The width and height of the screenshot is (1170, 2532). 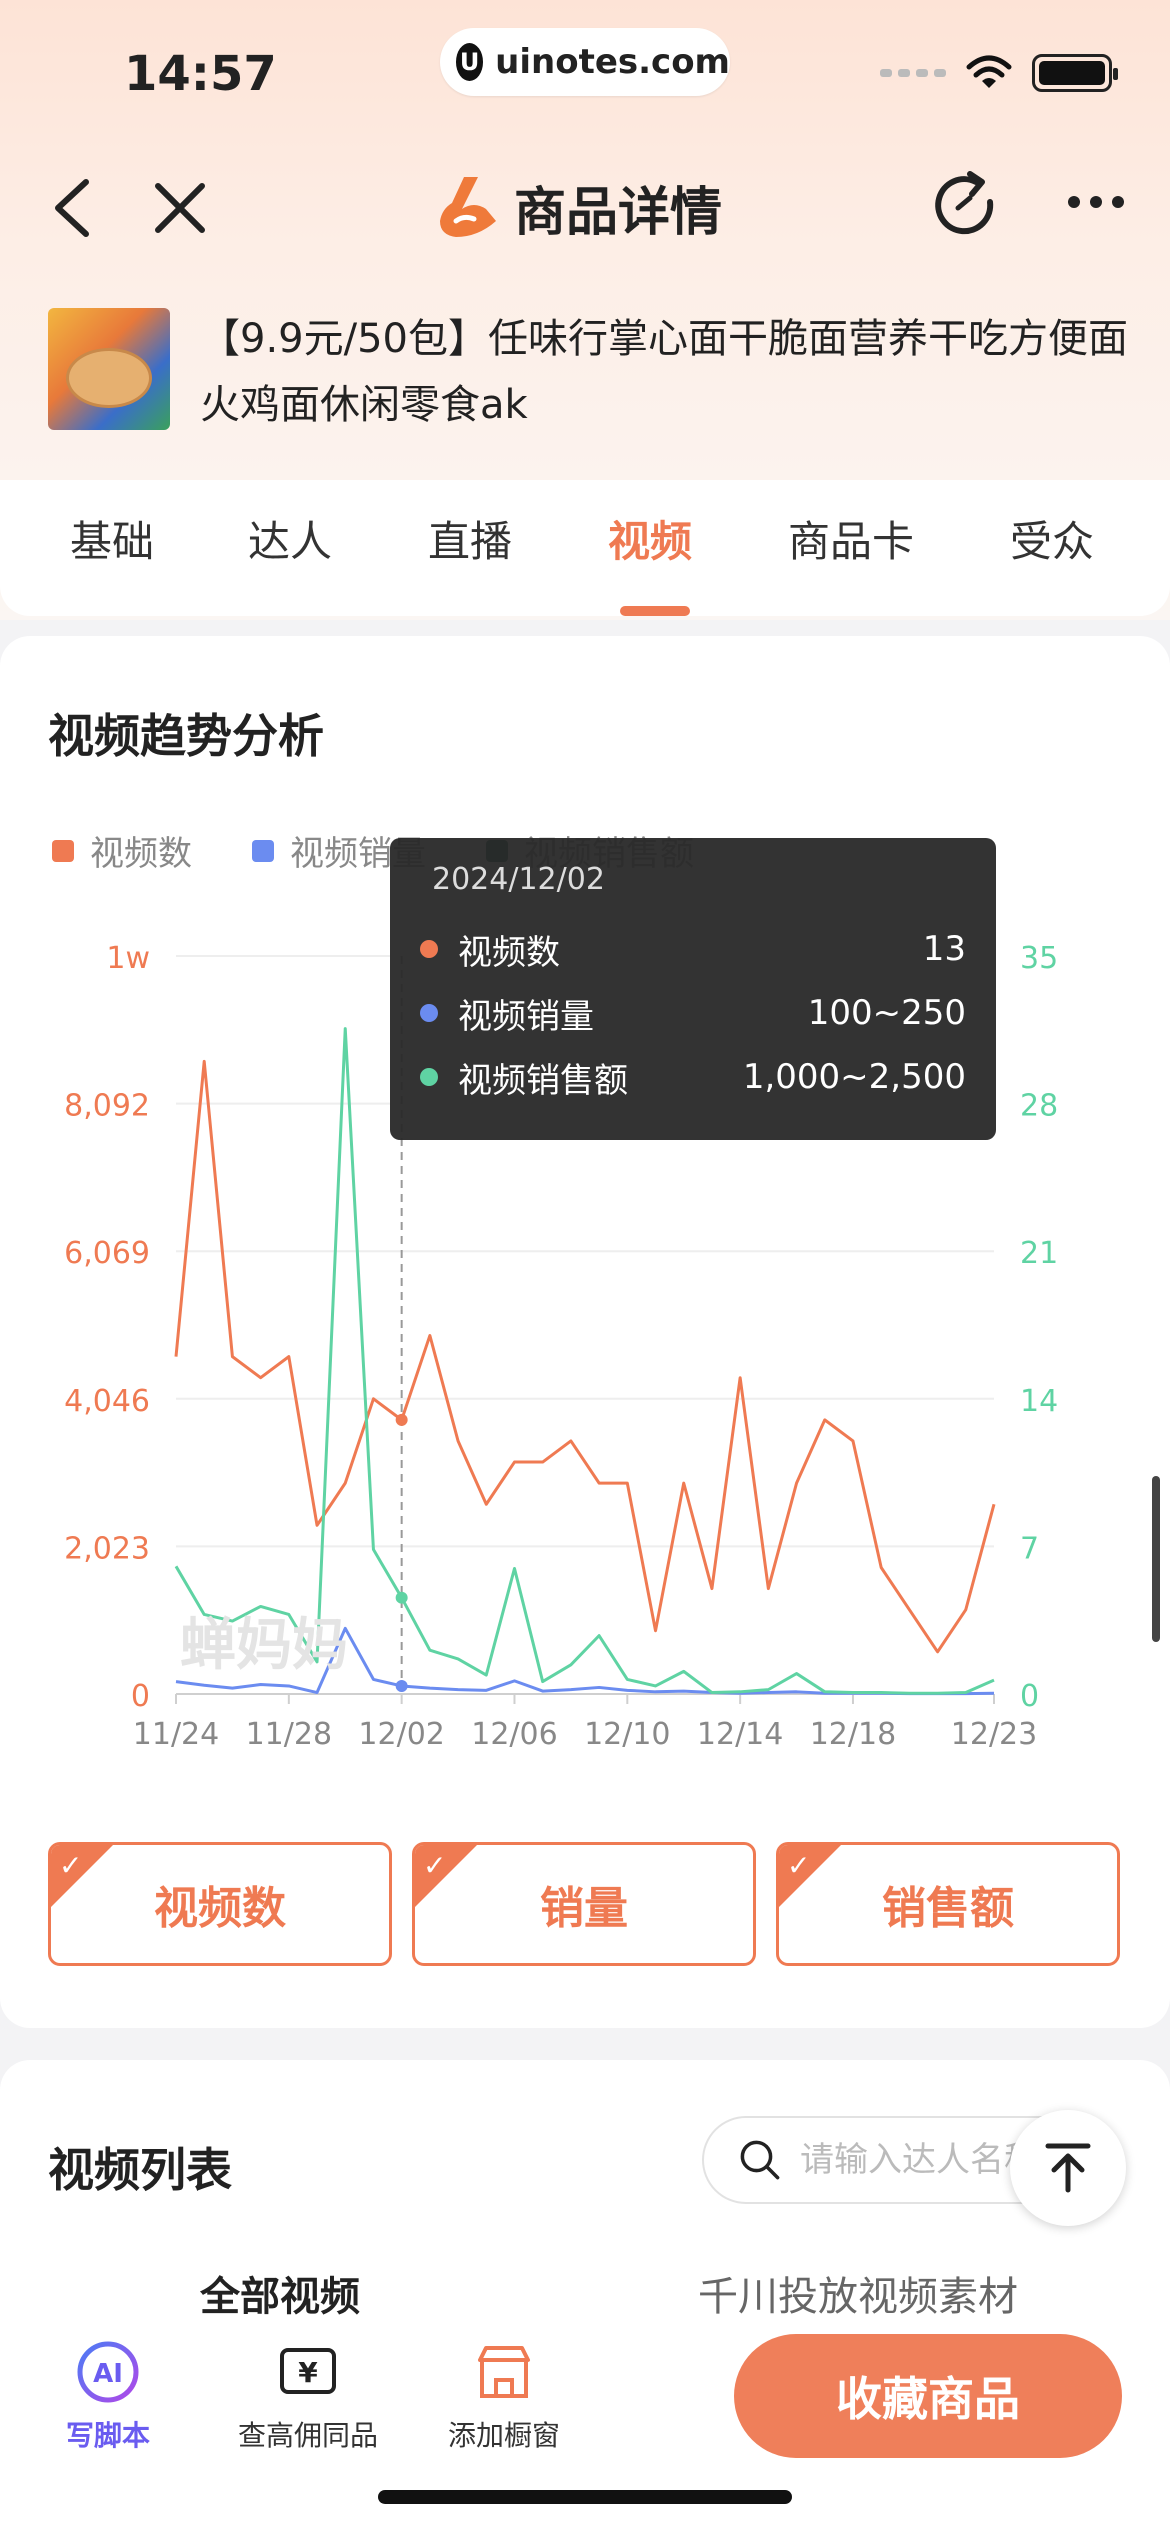 I want to click on watermark: 蝉妈妈, so click(x=264, y=1645).